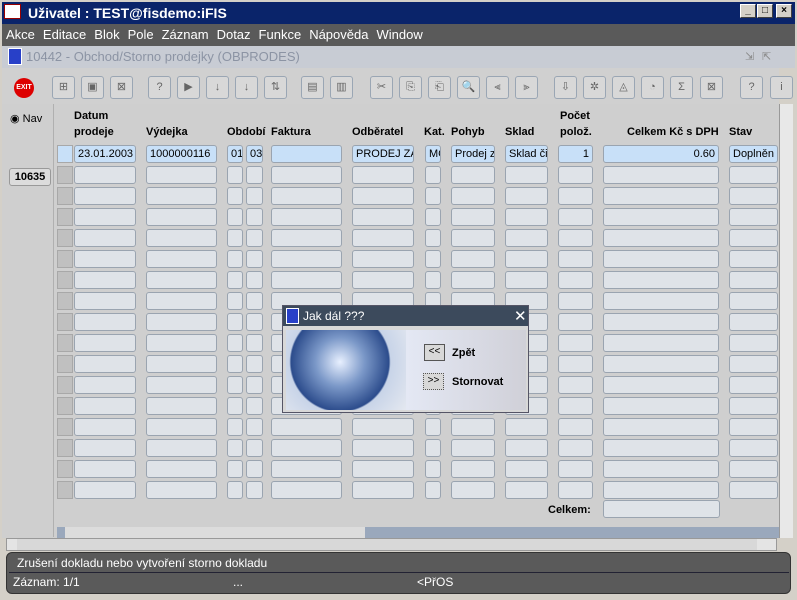  Describe the element at coordinates (26, 118) in the screenshot. I see `nav-radio: ◉ Nav` at that location.